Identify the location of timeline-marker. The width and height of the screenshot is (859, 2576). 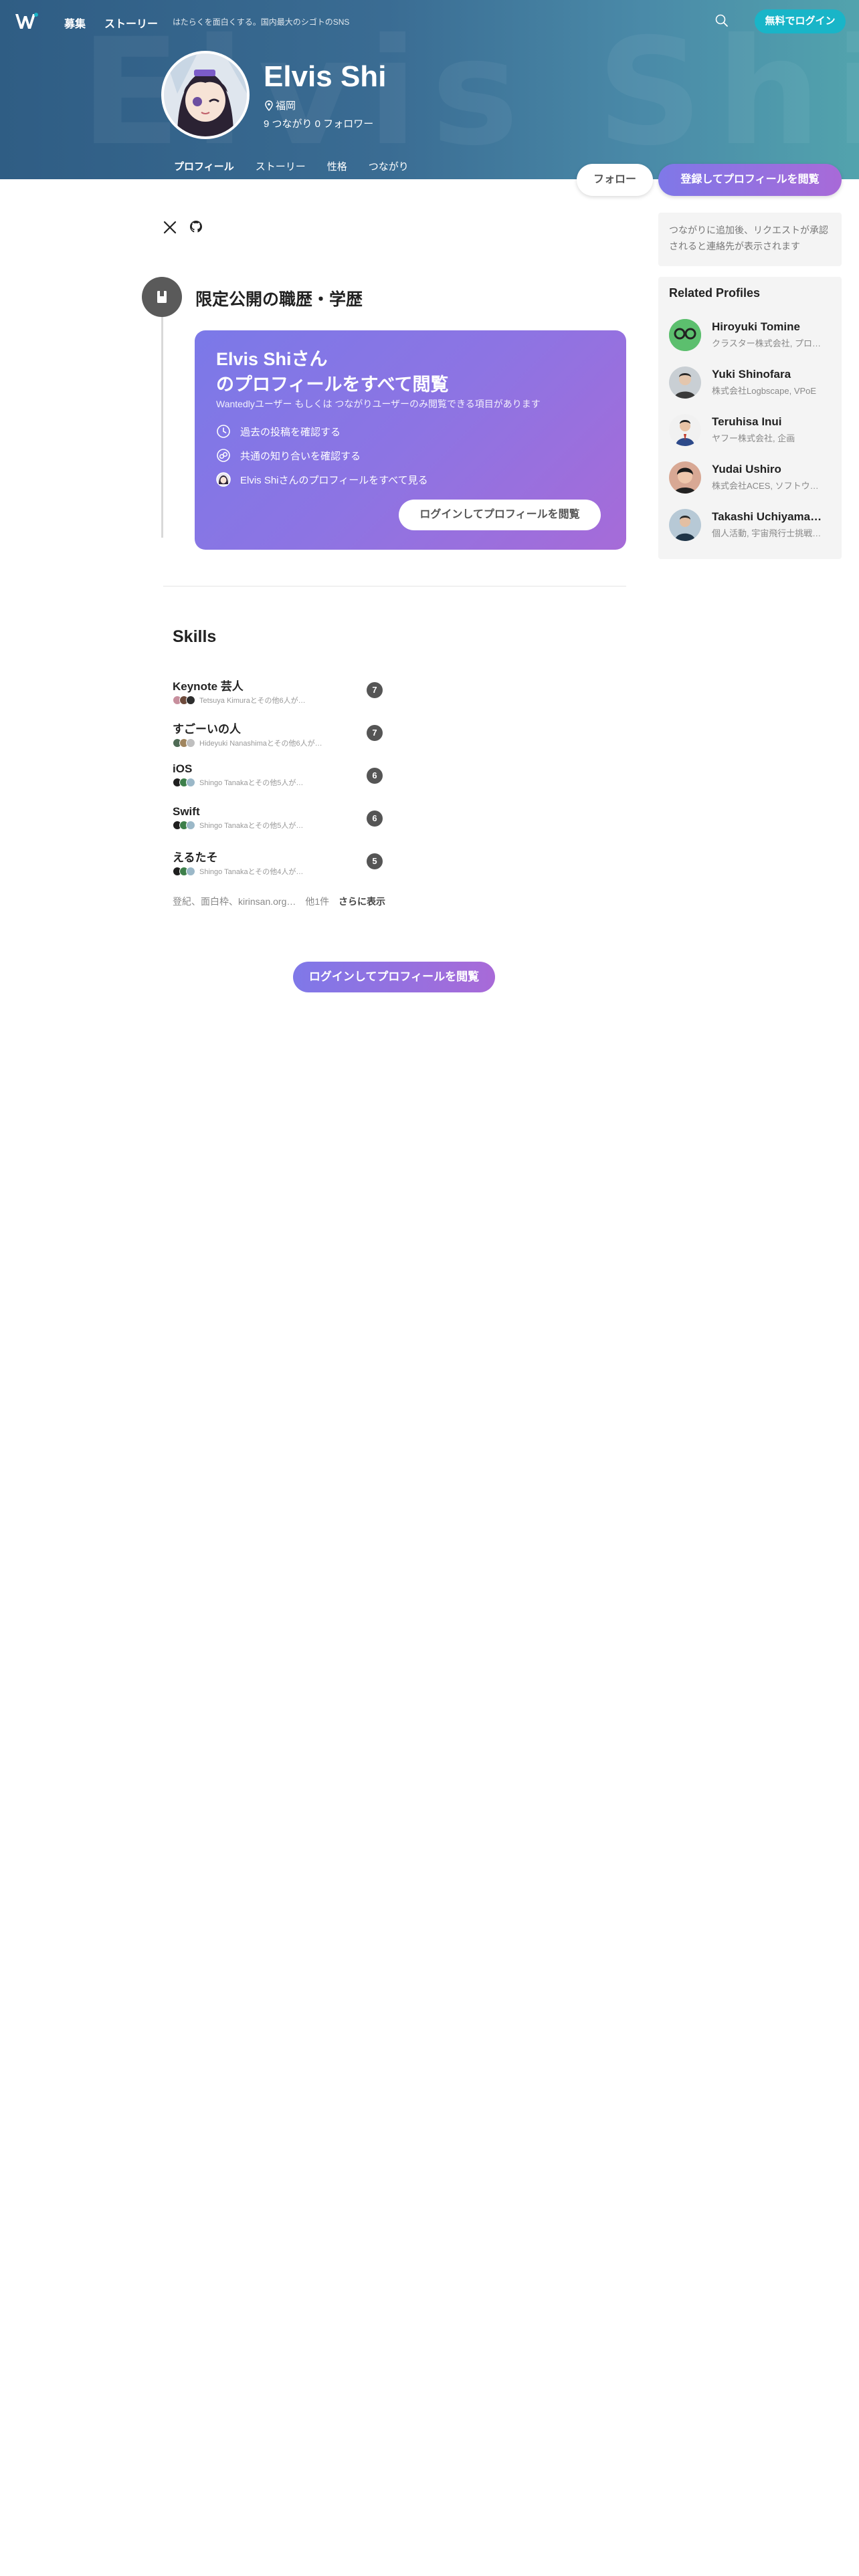
(162, 297).